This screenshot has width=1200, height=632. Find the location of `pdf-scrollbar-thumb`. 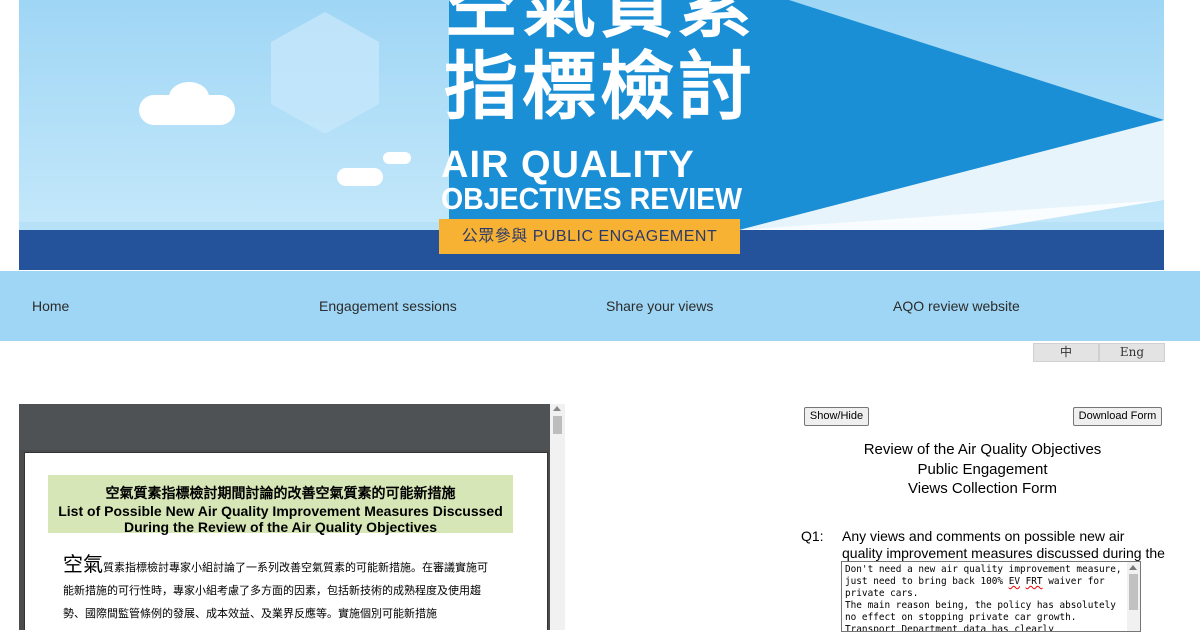

pdf-scrollbar-thumb is located at coordinates (557, 425).